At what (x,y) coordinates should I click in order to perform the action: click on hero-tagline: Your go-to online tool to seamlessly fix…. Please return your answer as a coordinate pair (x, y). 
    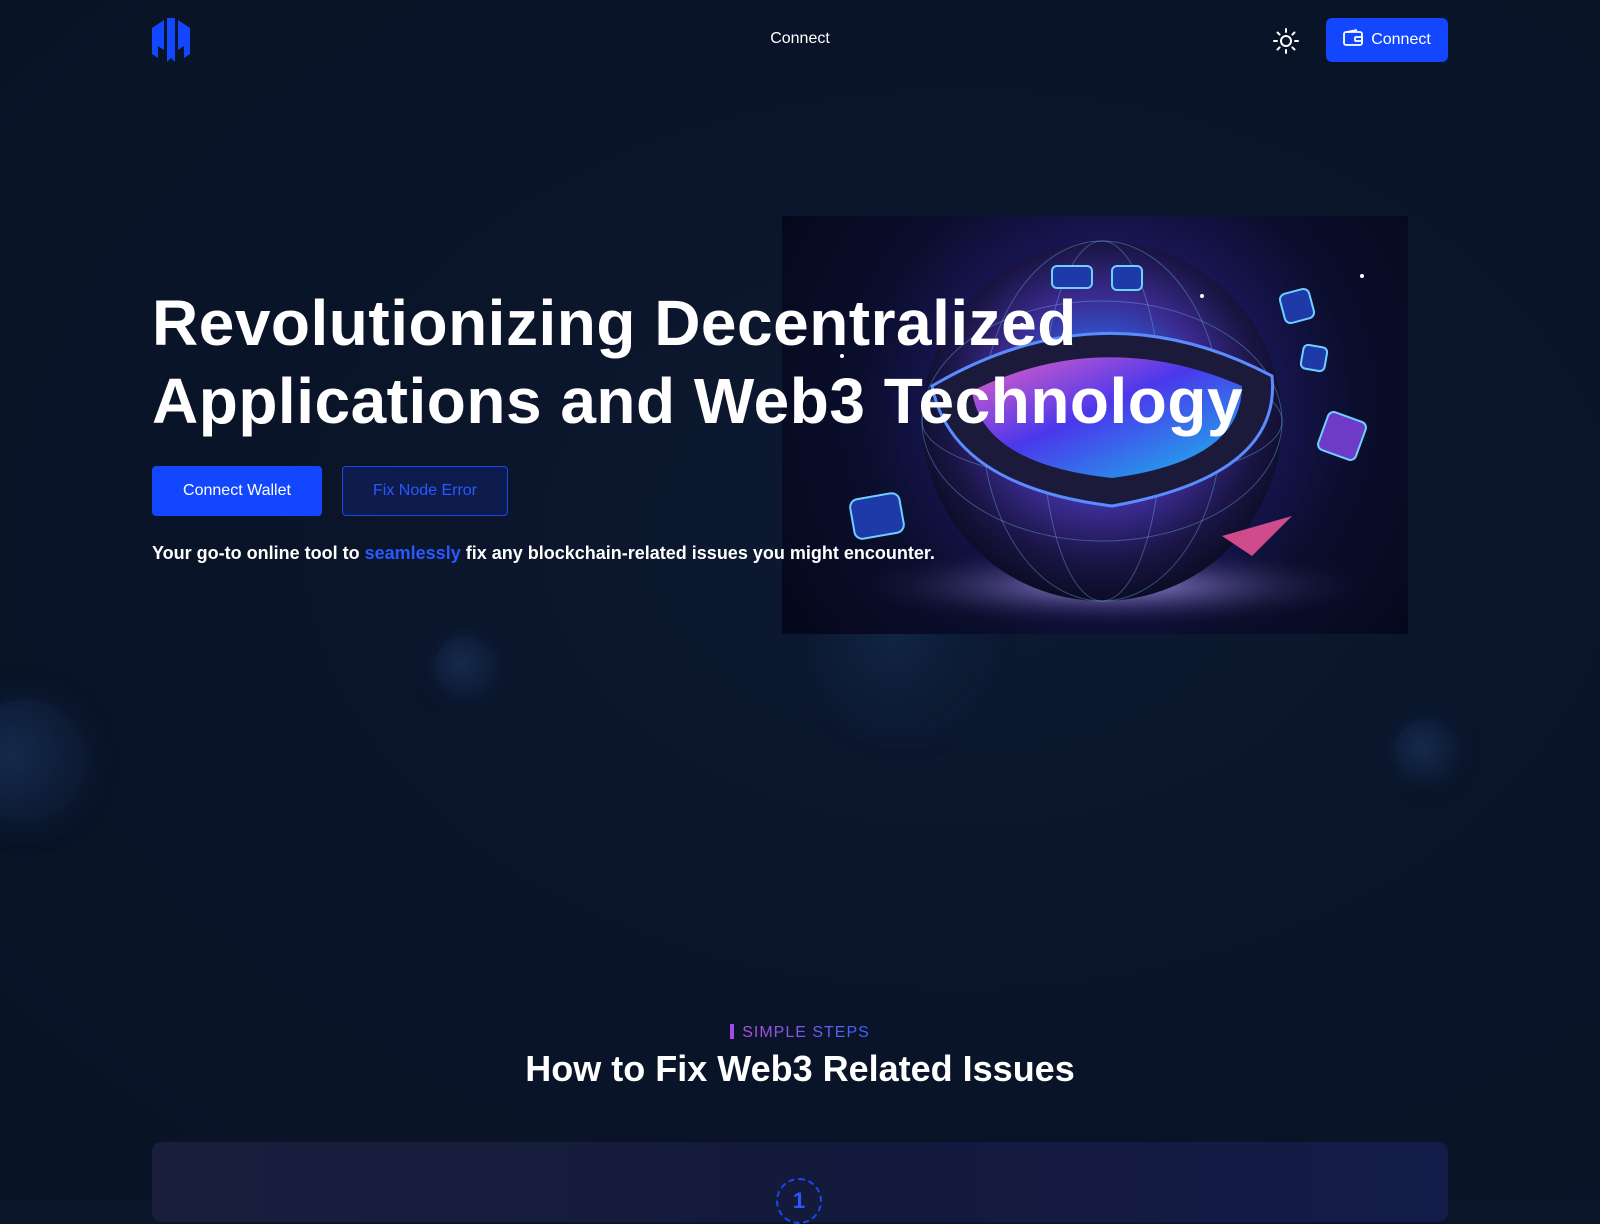
    Looking at the image, I should click on (543, 553).